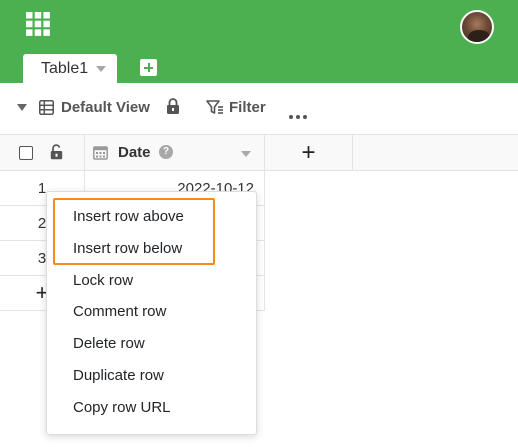 The height and width of the screenshot is (447, 518). I want to click on column-header-date: Date ?, so click(175, 152).